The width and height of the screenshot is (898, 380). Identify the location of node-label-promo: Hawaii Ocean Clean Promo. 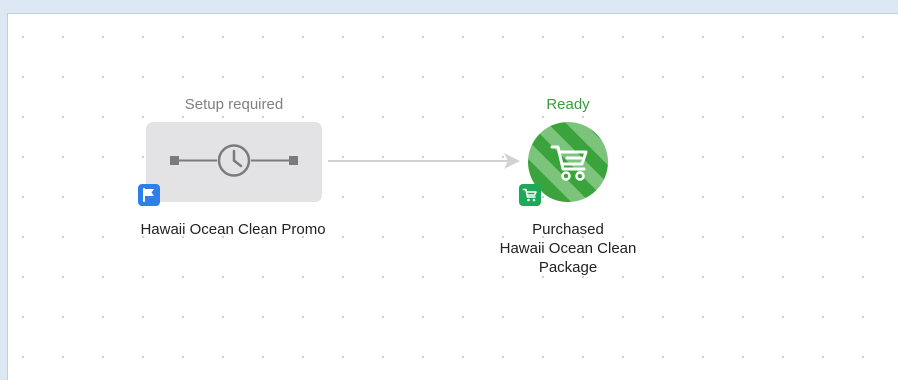
(233, 229).